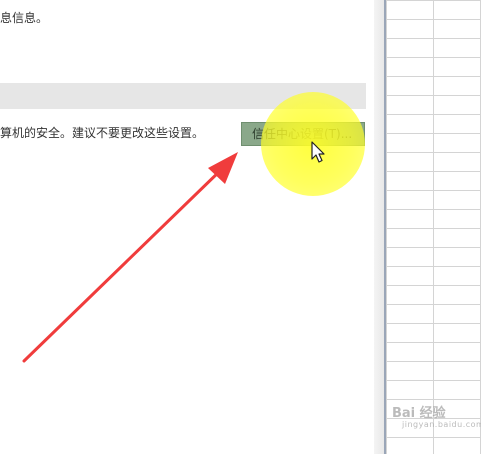 This screenshot has width=481, height=454. I want to click on watermark-url: jingyan.baidu.com, so click(441, 424).